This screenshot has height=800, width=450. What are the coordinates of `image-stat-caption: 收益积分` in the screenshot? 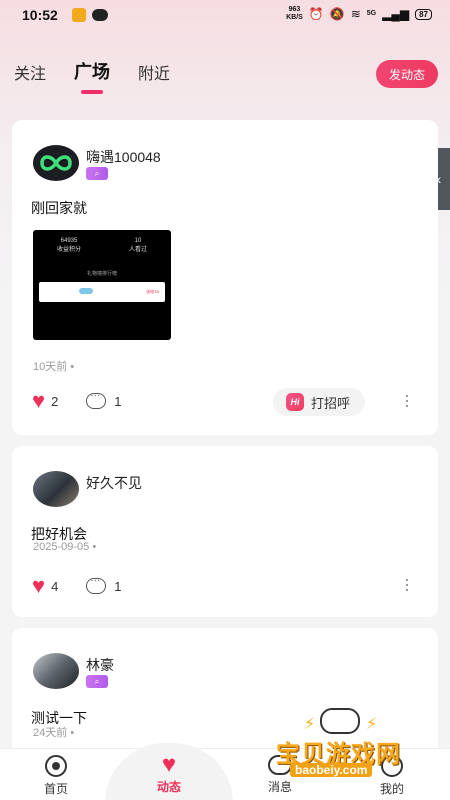 It's located at (68, 250).